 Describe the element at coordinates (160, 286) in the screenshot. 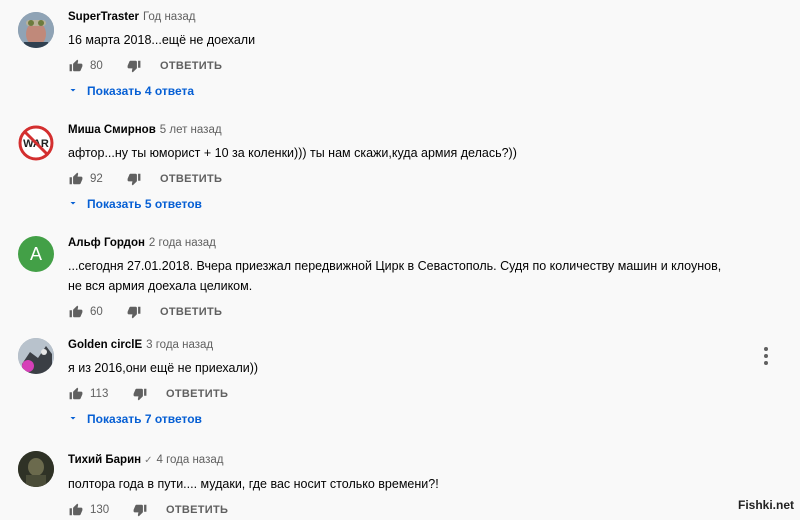

I see `comment-text-line: не вся армия доехала целиком.` at that location.